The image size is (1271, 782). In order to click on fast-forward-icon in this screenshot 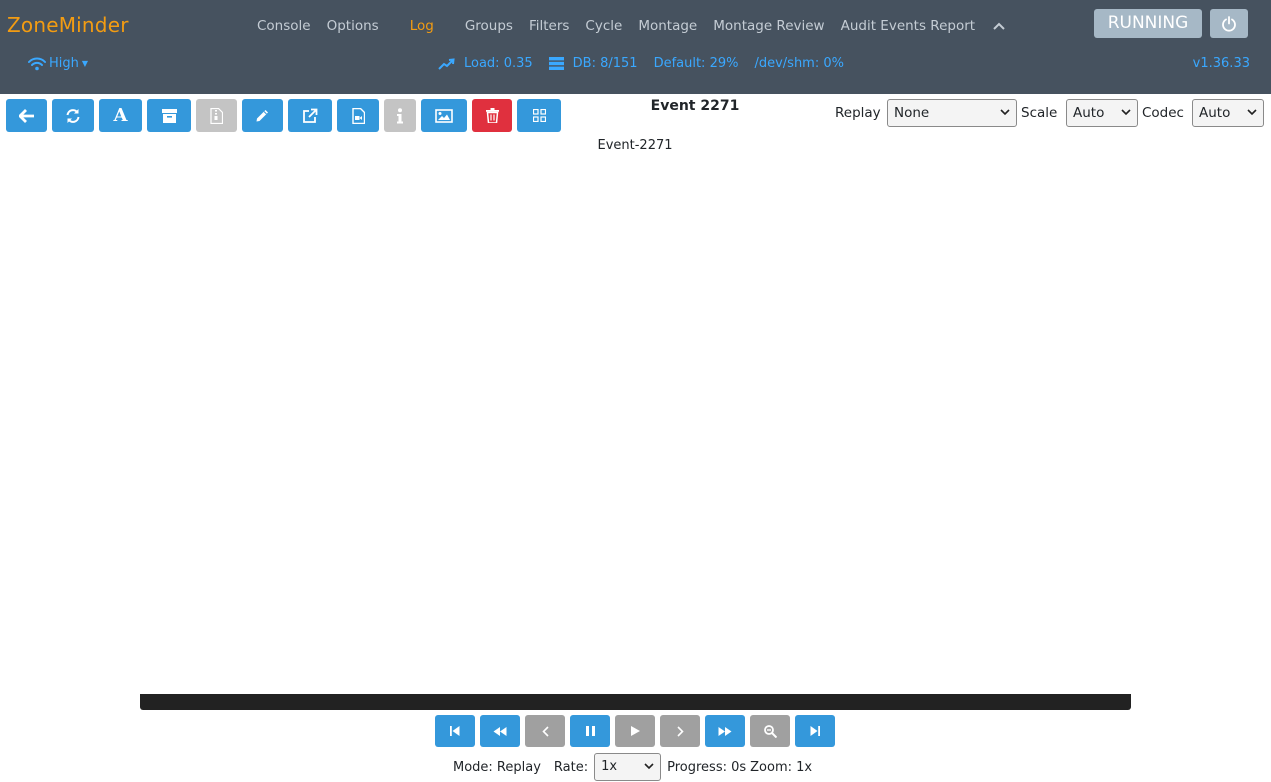, I will do `click(725, 731)`.